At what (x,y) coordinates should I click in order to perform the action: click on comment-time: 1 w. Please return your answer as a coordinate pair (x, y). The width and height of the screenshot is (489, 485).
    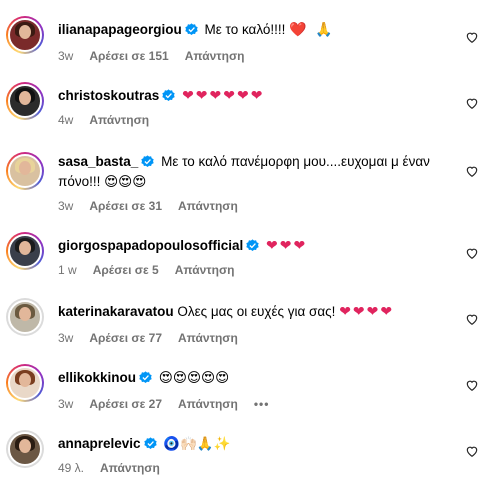
    Looking at the image, I should click on (67, 270).